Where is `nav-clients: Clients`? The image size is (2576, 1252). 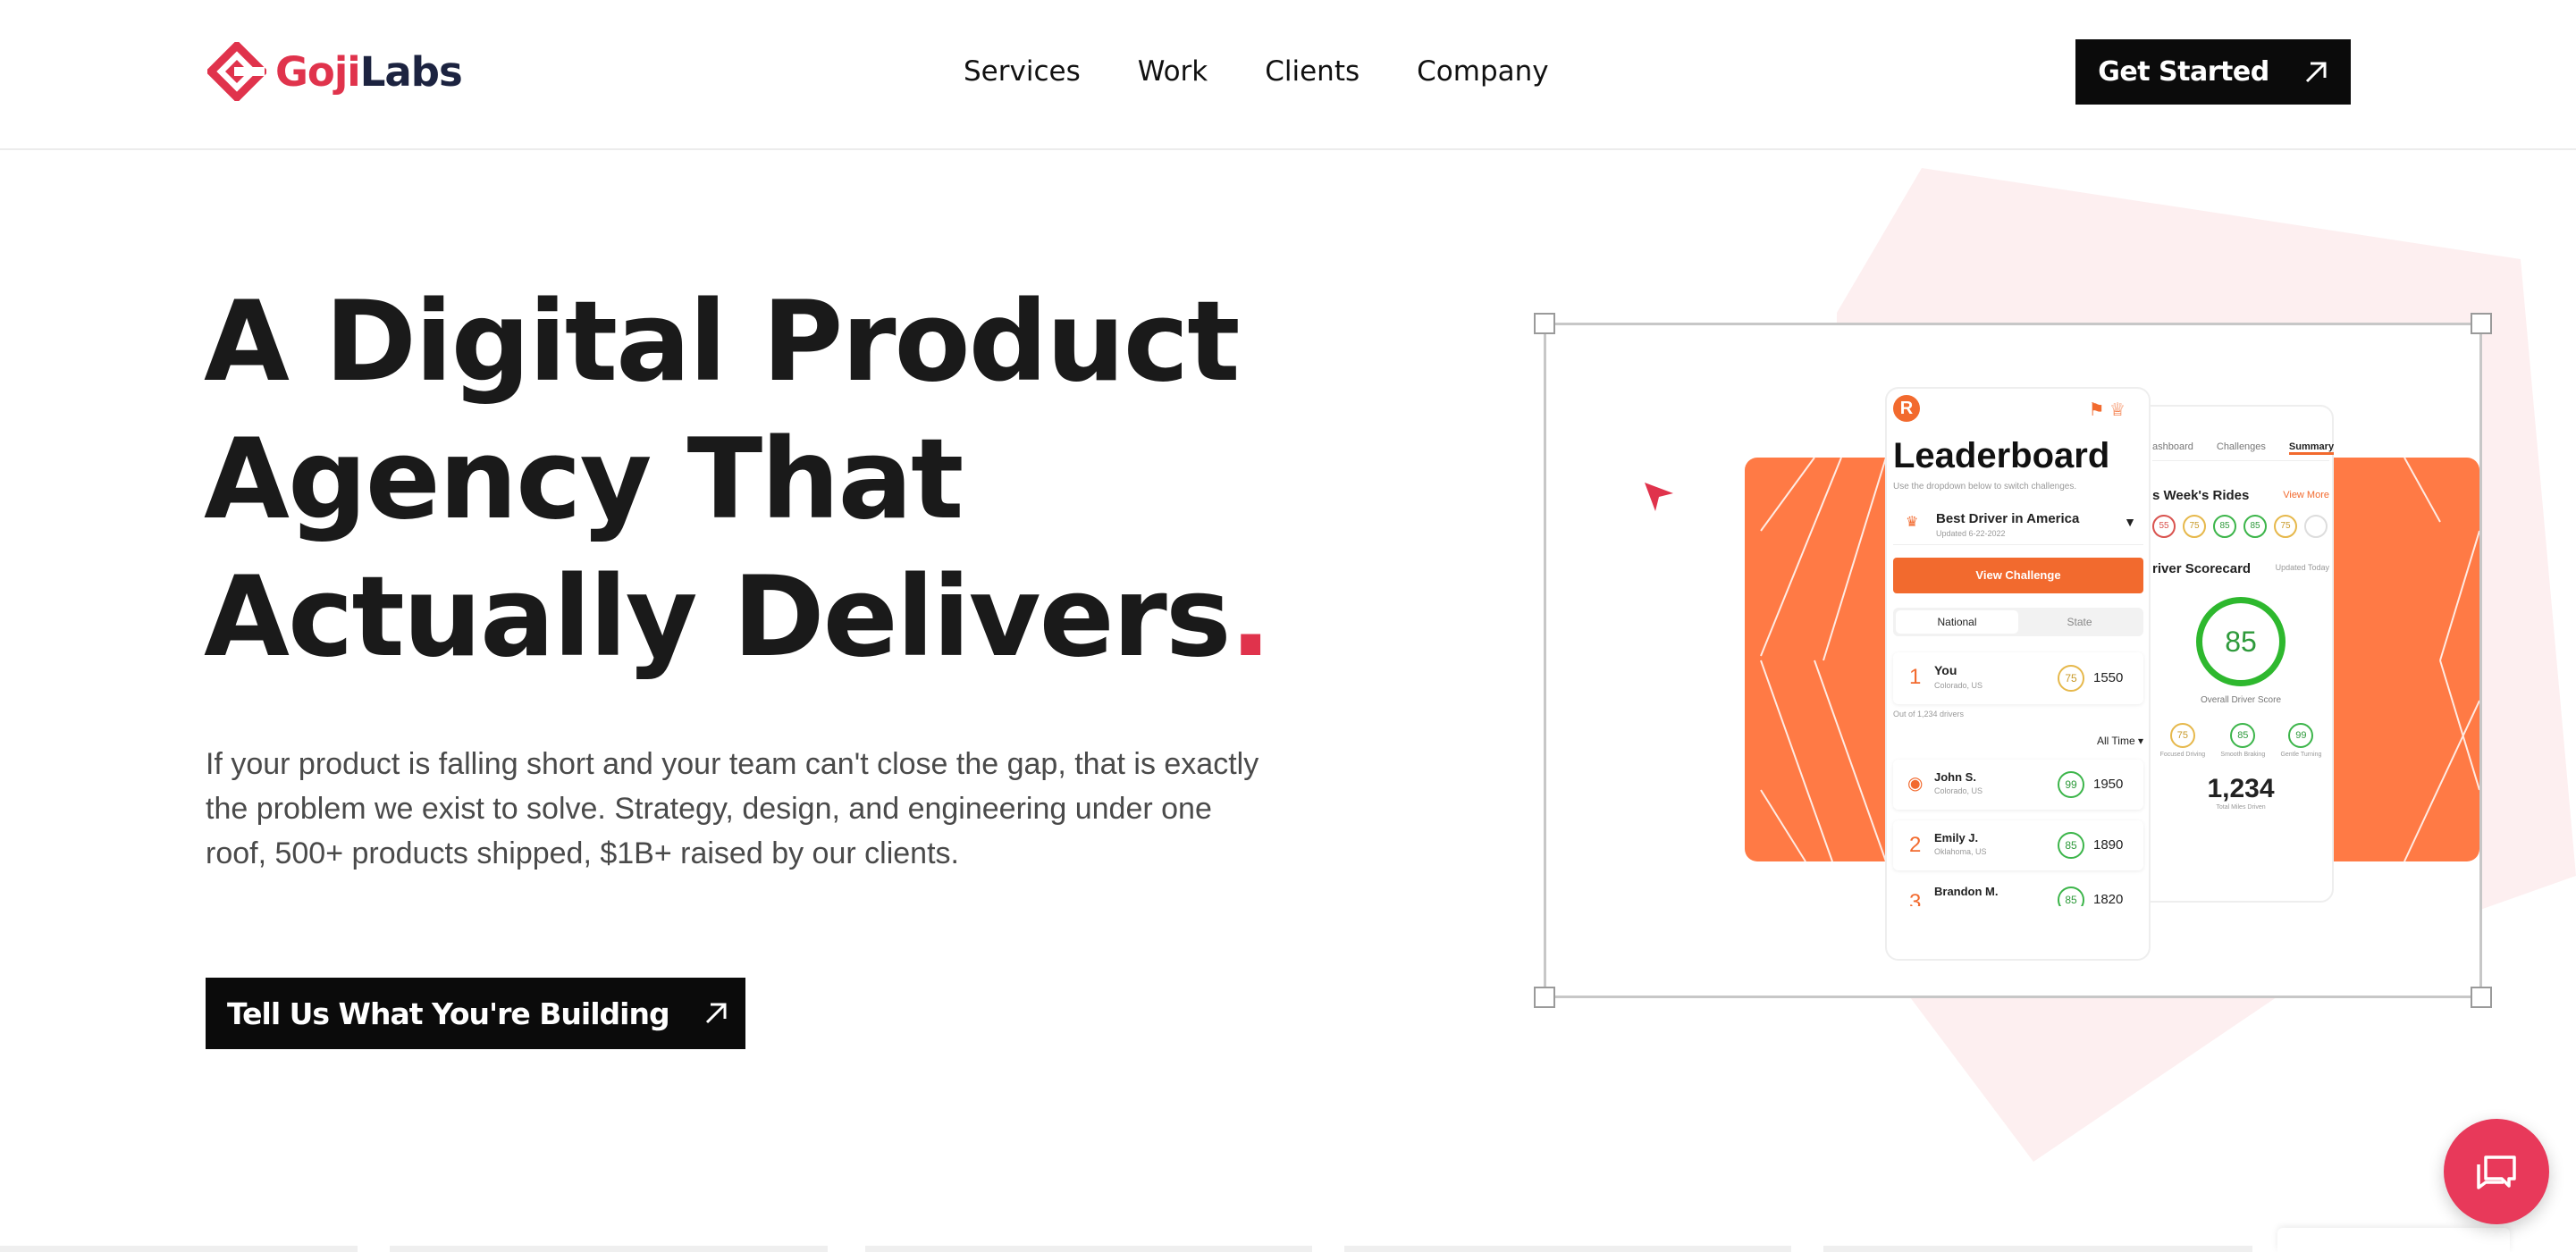 nav-clients: Clients is located at coordinates (1313, 71).